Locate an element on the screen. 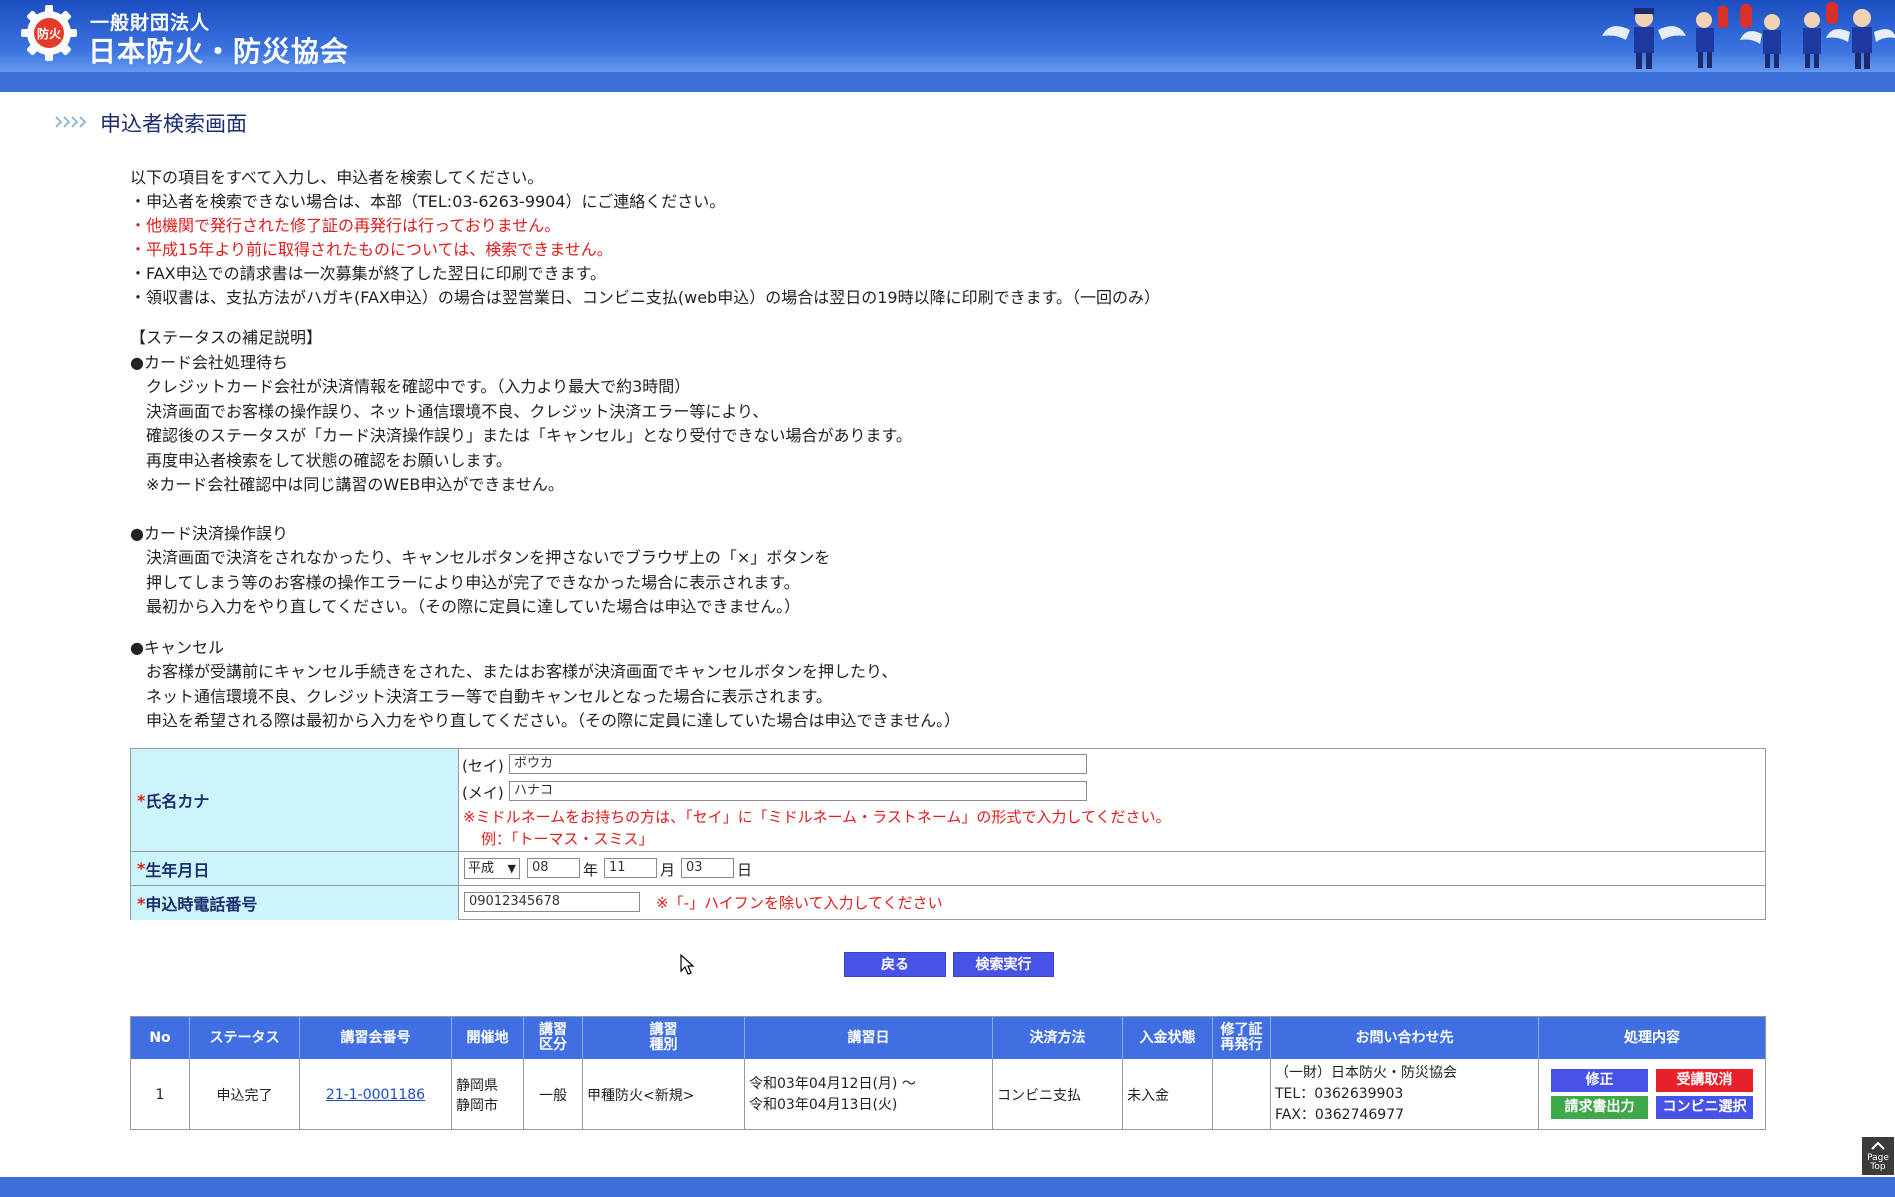 The height and width of the screenshot is (1197, 1895). cell-type: 甲種防火<新規> is located at coordinates (664, 1094).